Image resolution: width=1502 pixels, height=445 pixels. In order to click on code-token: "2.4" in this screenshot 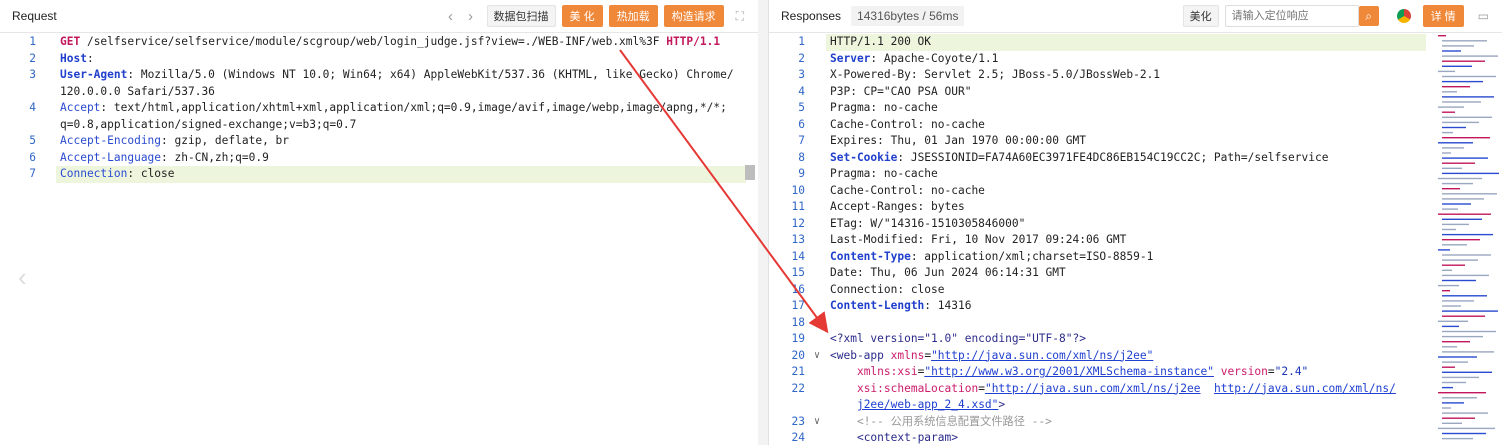, I will do `click(1291, 371)`.